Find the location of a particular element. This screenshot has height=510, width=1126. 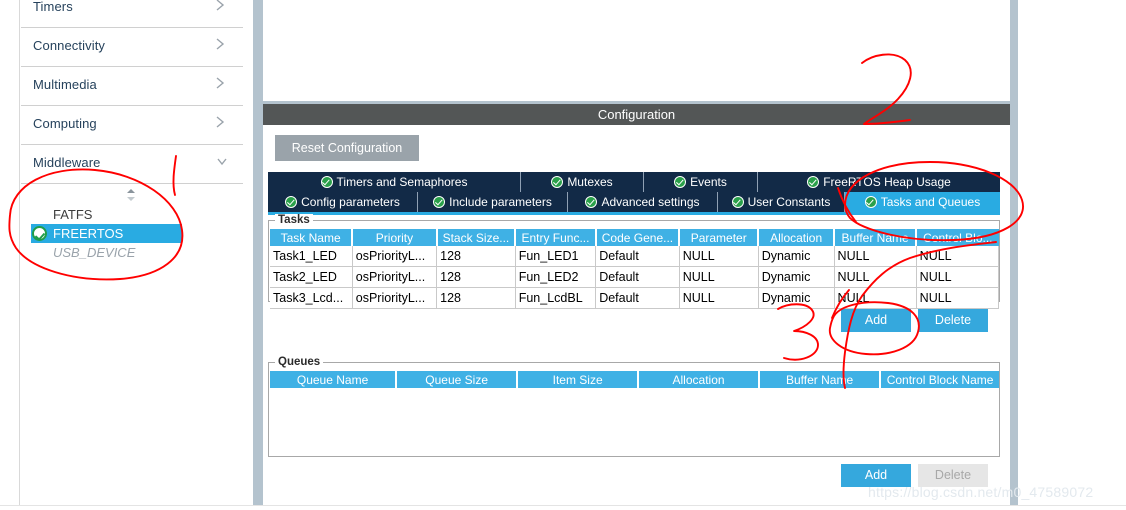

tab-events: Events is located at coordinates (701, 182).